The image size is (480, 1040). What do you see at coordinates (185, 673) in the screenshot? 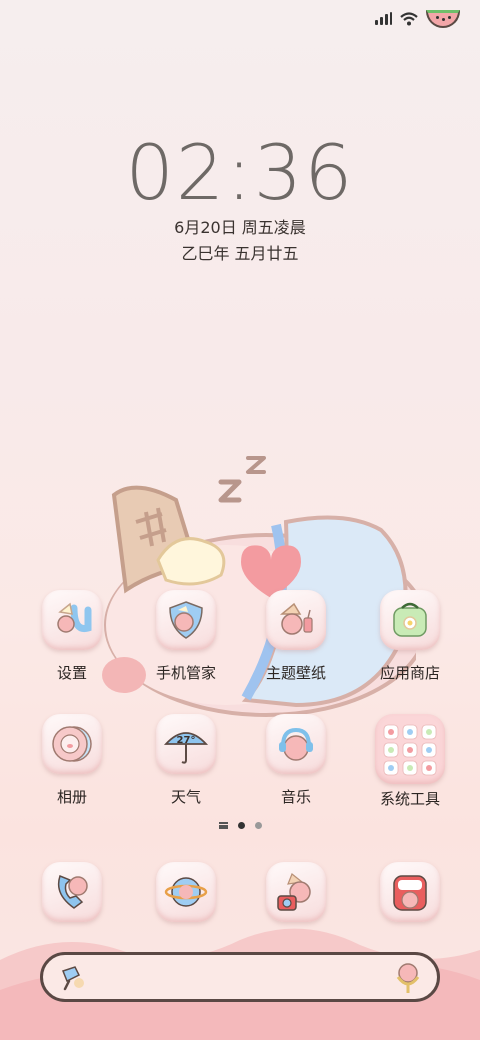
I see `app-label: 手机管家` at bounding box center [185, 673].